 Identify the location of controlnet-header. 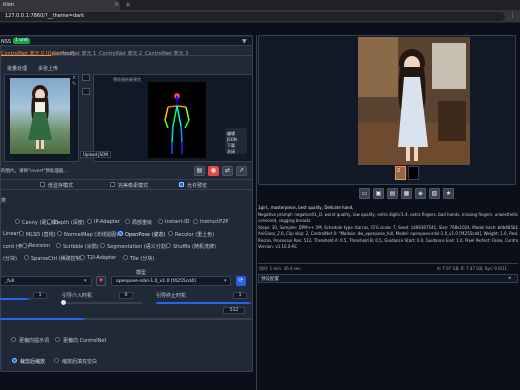
(126, 41).